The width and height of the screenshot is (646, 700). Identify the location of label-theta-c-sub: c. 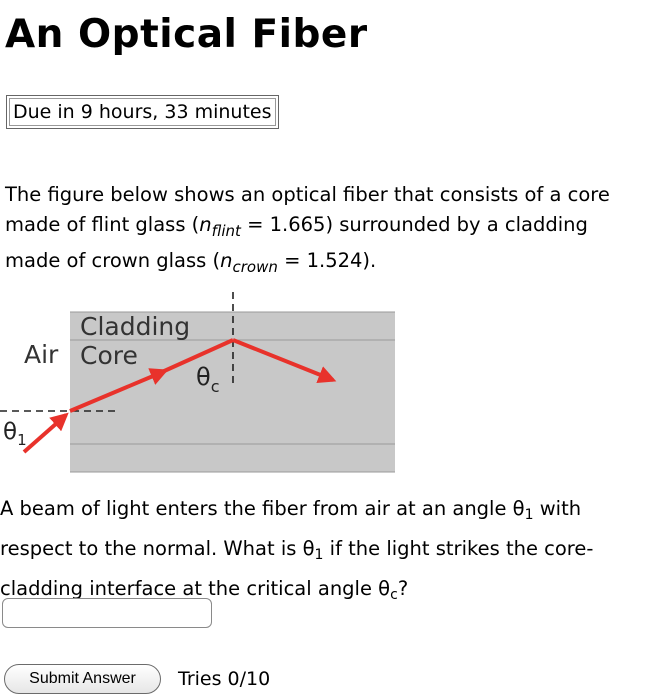
(215, 386).